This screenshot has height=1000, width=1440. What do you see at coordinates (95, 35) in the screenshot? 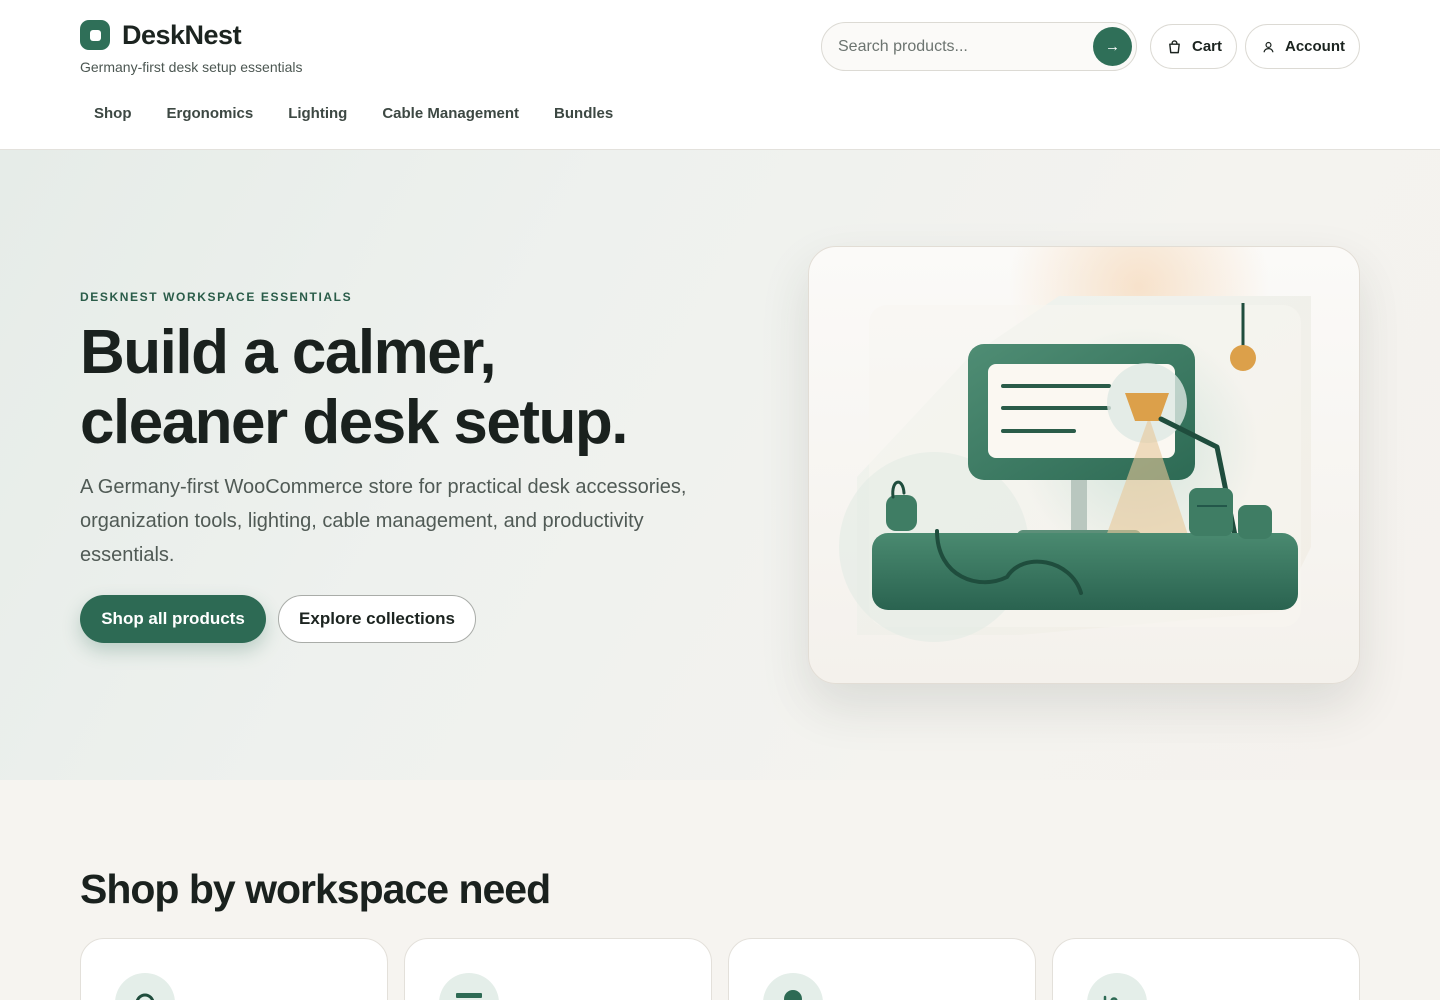
I see `logo-icon` at bounding box center [95, 35].